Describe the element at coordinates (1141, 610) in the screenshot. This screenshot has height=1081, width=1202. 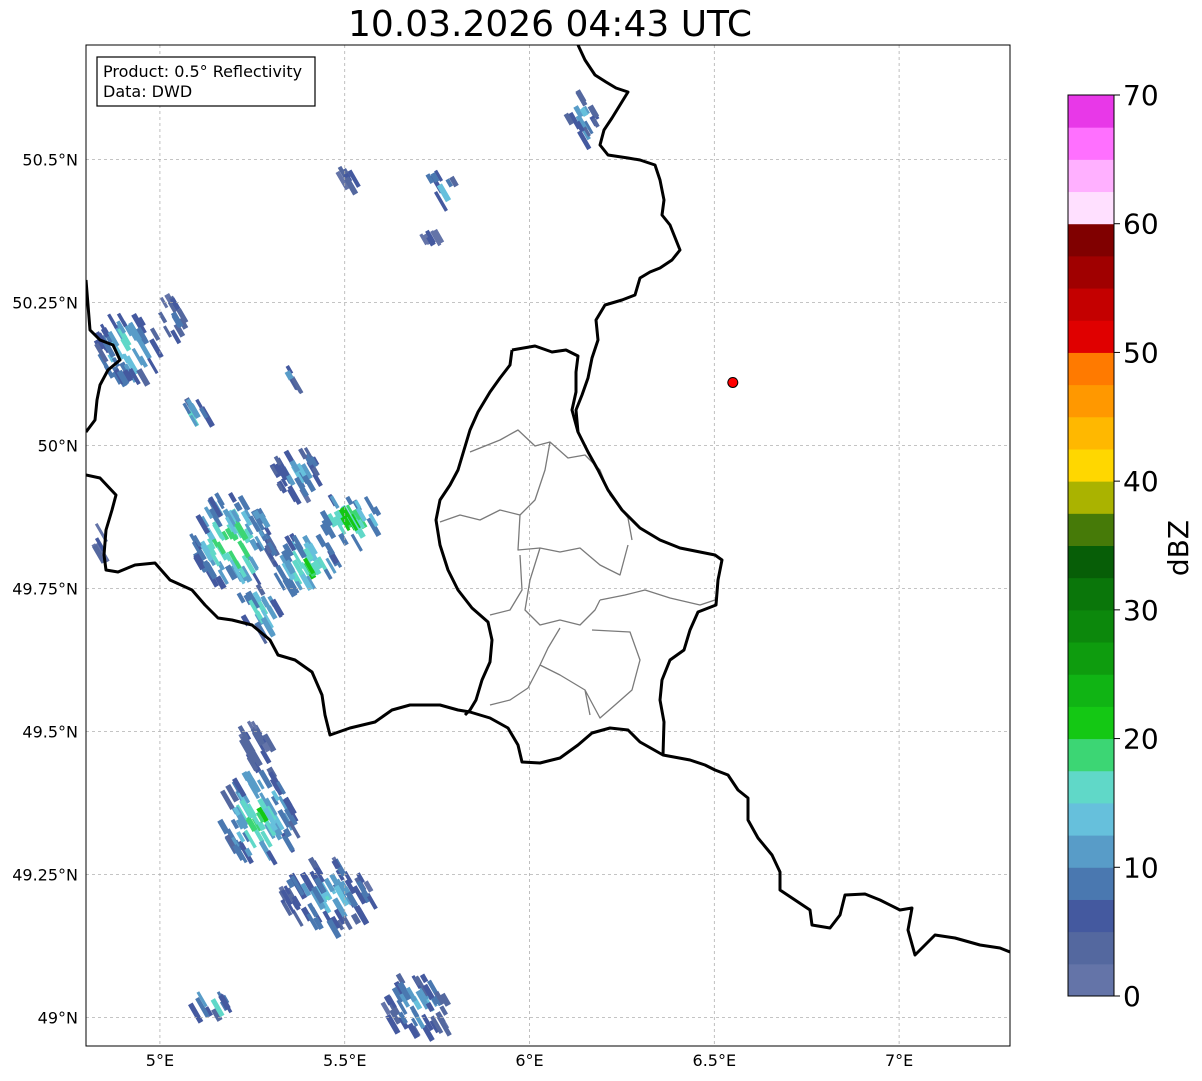
I see `colorbar-tick-label: 30` at that location.